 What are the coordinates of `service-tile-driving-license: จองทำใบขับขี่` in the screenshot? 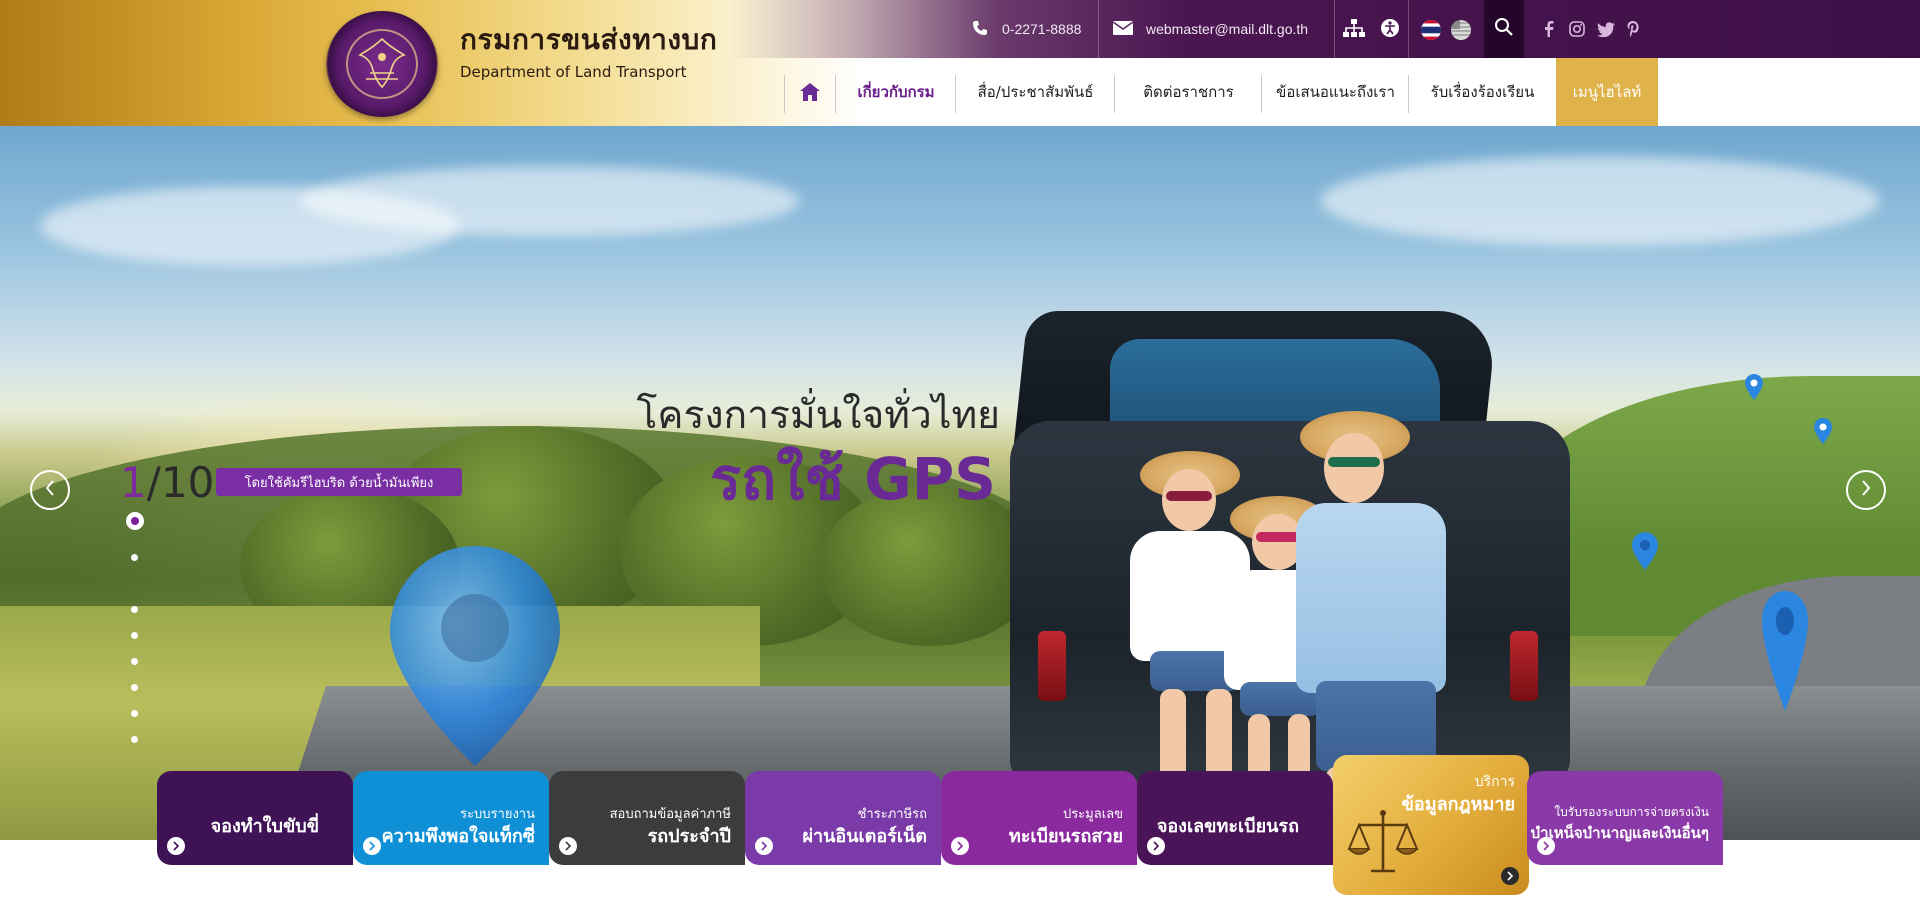 It's located at (255, 818).